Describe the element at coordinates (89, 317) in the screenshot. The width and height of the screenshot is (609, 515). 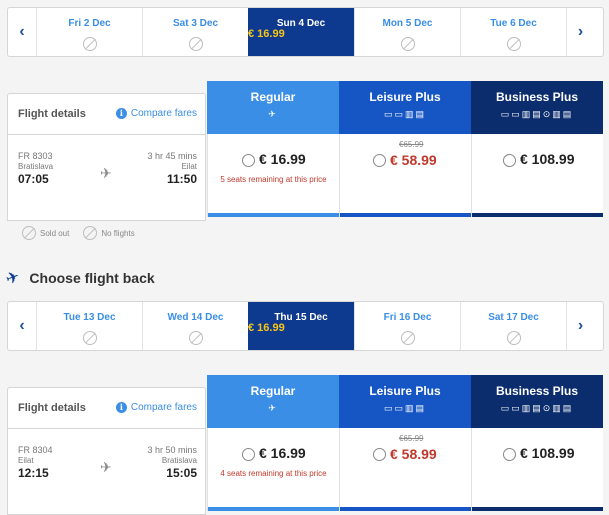
I see `date-label: Tue 13 Dec` at that location.